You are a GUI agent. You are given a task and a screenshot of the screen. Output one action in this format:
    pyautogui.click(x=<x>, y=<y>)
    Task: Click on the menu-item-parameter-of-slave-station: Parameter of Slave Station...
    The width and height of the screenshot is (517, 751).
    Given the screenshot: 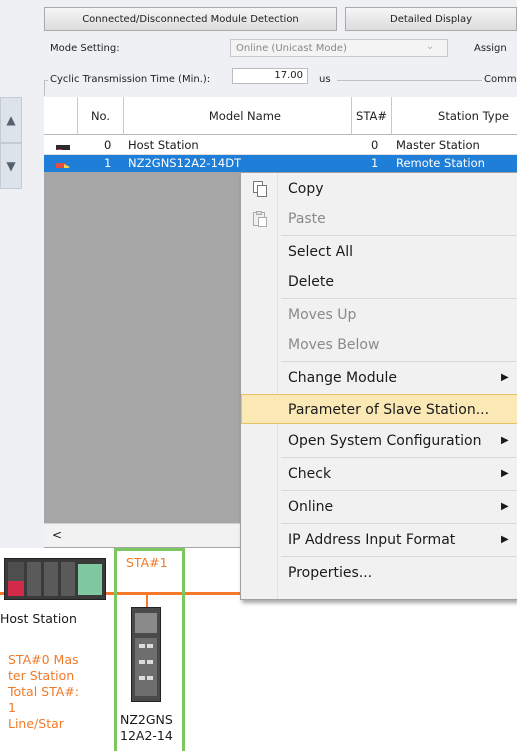 What is the action you would take?
    pyautogui.click(x=379, y=409)
    